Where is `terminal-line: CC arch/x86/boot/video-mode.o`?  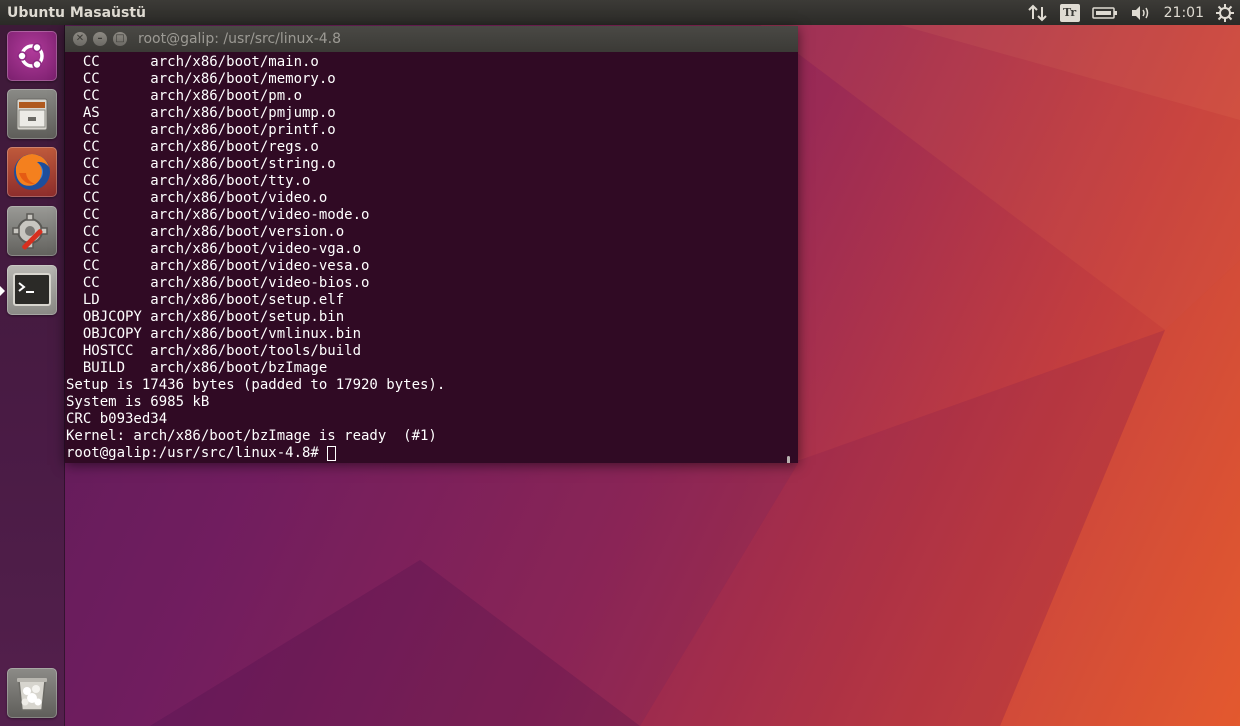
terminal-line: CC arch/x86/boot/video-mode.o is located at coordinates (218, 215).